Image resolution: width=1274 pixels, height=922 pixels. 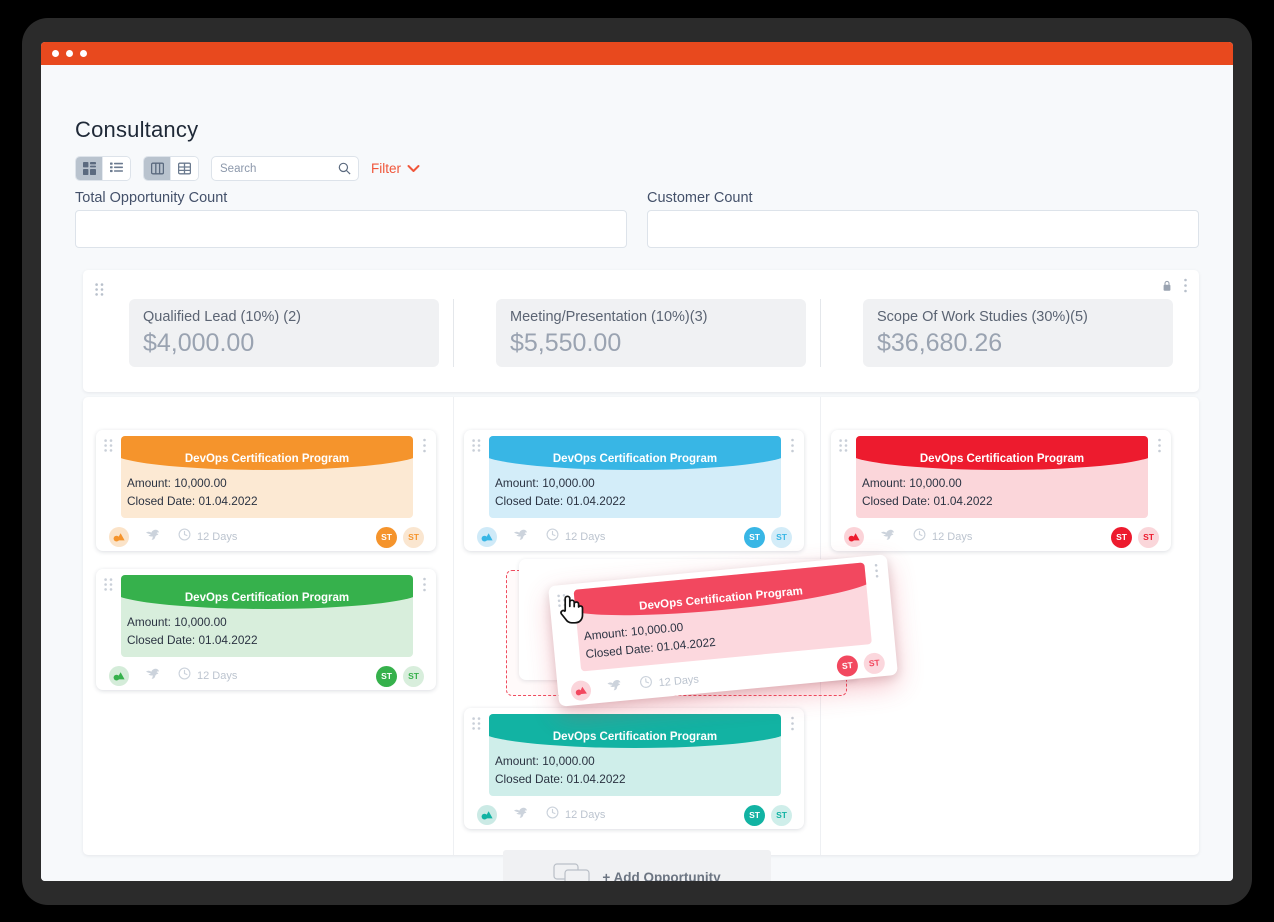 I want to click on window-dot-minimize, so click(x=69, y=53).